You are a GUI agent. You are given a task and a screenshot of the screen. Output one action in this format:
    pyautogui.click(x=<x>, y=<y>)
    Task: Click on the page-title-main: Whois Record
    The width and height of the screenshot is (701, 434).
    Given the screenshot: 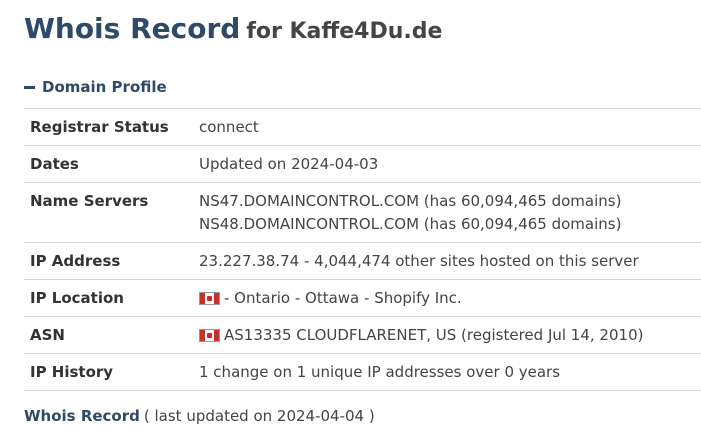 What is the action you would take?
    pyautogui.click(x=132, y=28)
    